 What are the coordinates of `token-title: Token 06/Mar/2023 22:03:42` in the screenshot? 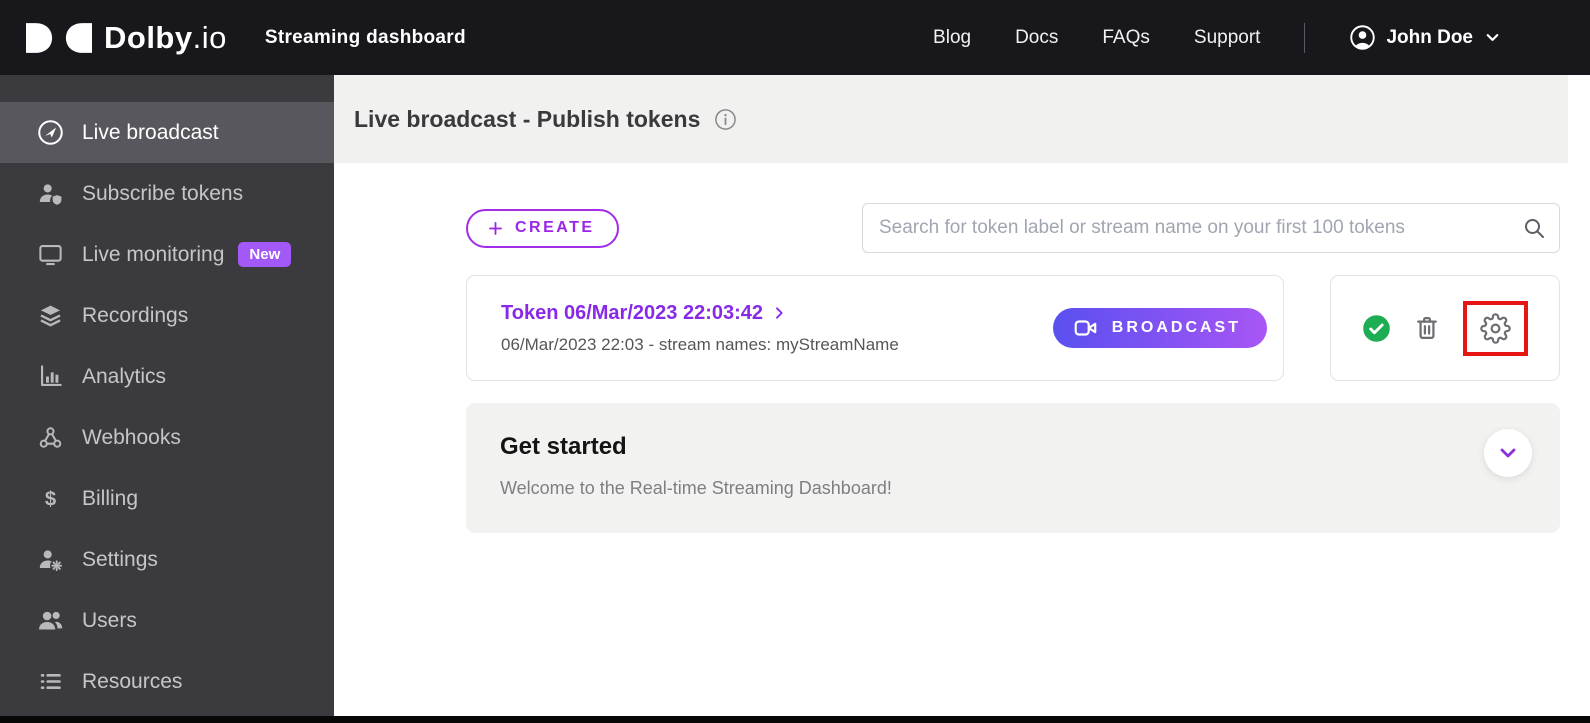 It's located at (632, 312).